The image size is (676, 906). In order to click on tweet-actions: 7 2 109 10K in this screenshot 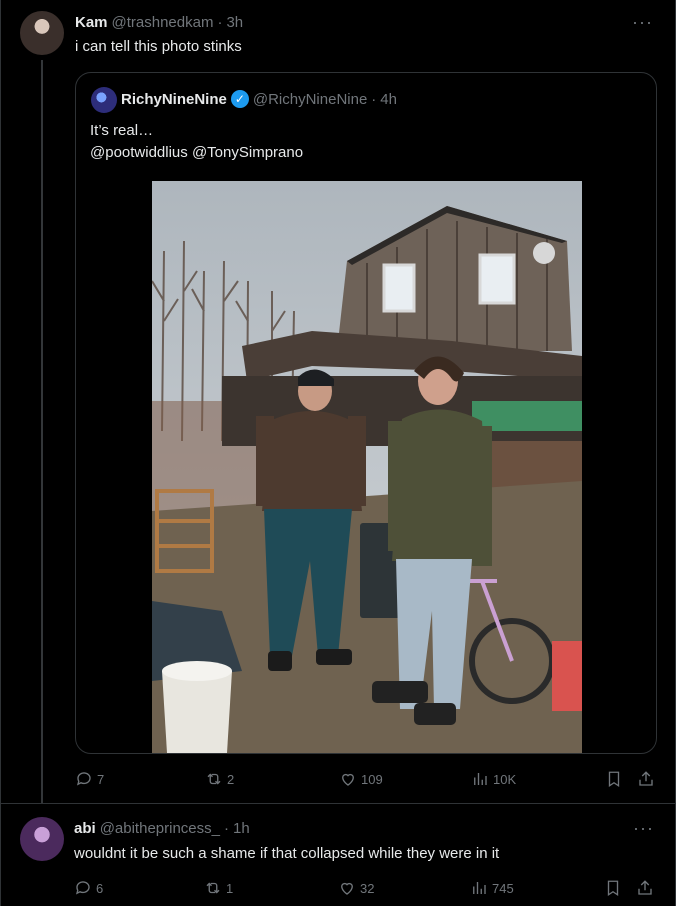, I will do `click(366, 779)`.